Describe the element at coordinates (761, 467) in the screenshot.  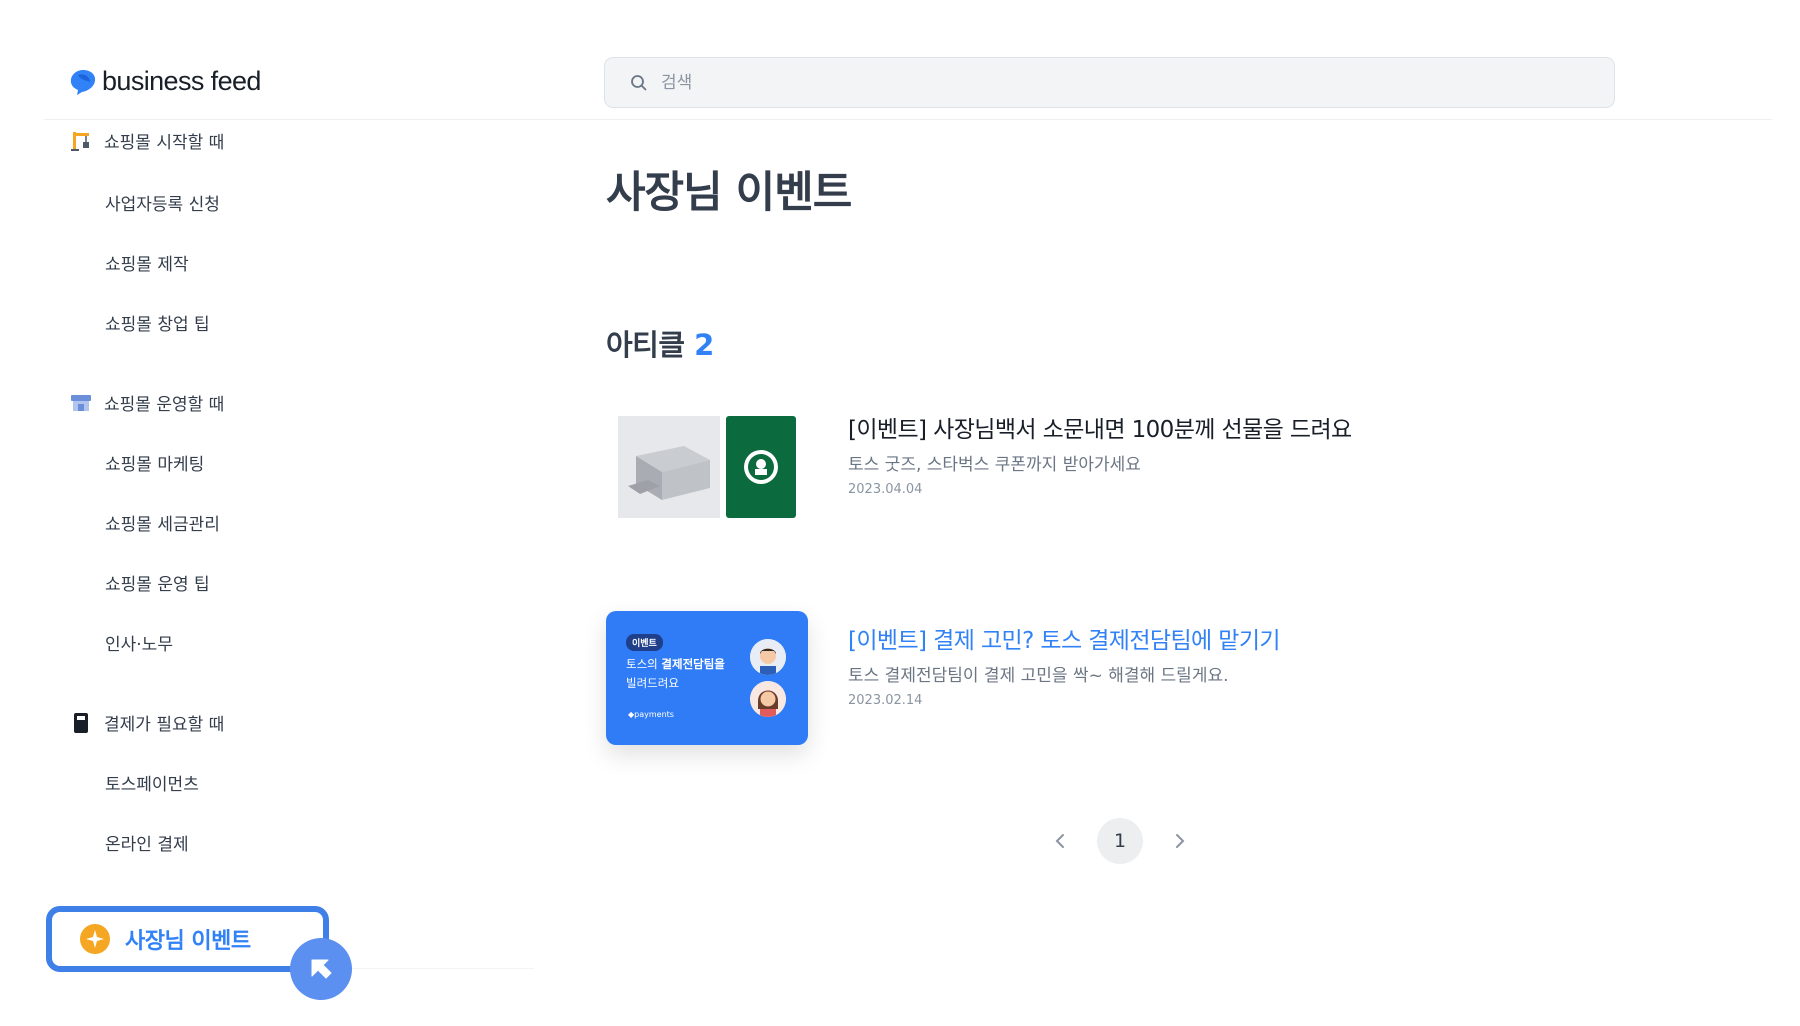
I see `coupon-card-image` at that location.